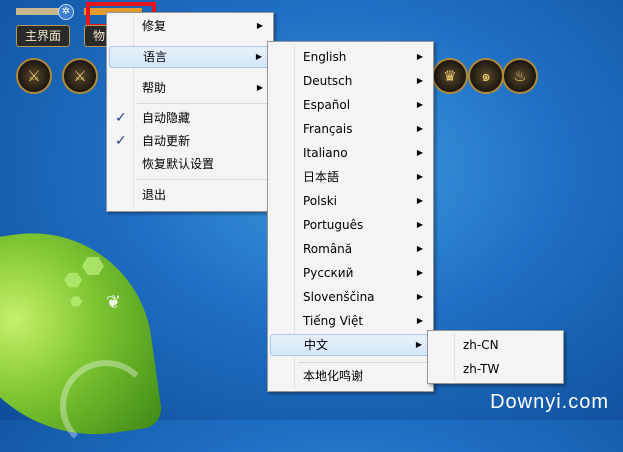 This screenshot has width=623, height=452. I want to click on menu-item-label: 本地化鸣谢, so click(333, 376).